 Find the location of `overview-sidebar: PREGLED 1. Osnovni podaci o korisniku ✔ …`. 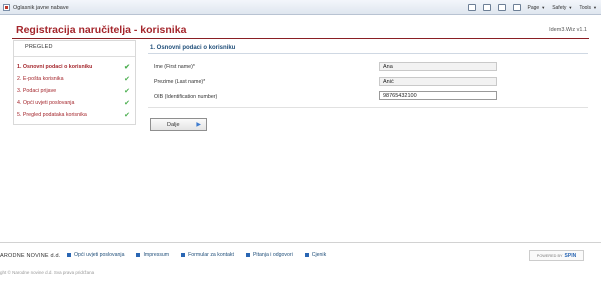

overview-sidebar: PREGLED 1. Osnovni podaci o korisniku ✔ … is located at coordinates (74, 82).